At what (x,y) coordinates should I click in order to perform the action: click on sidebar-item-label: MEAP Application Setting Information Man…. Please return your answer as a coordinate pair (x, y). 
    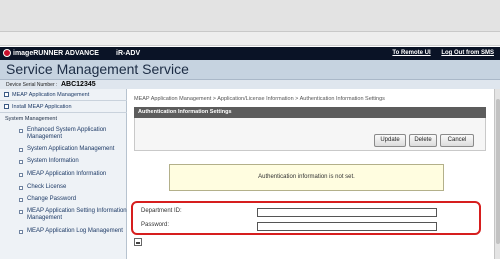
    Looking at the image, I should click on (77, 214).